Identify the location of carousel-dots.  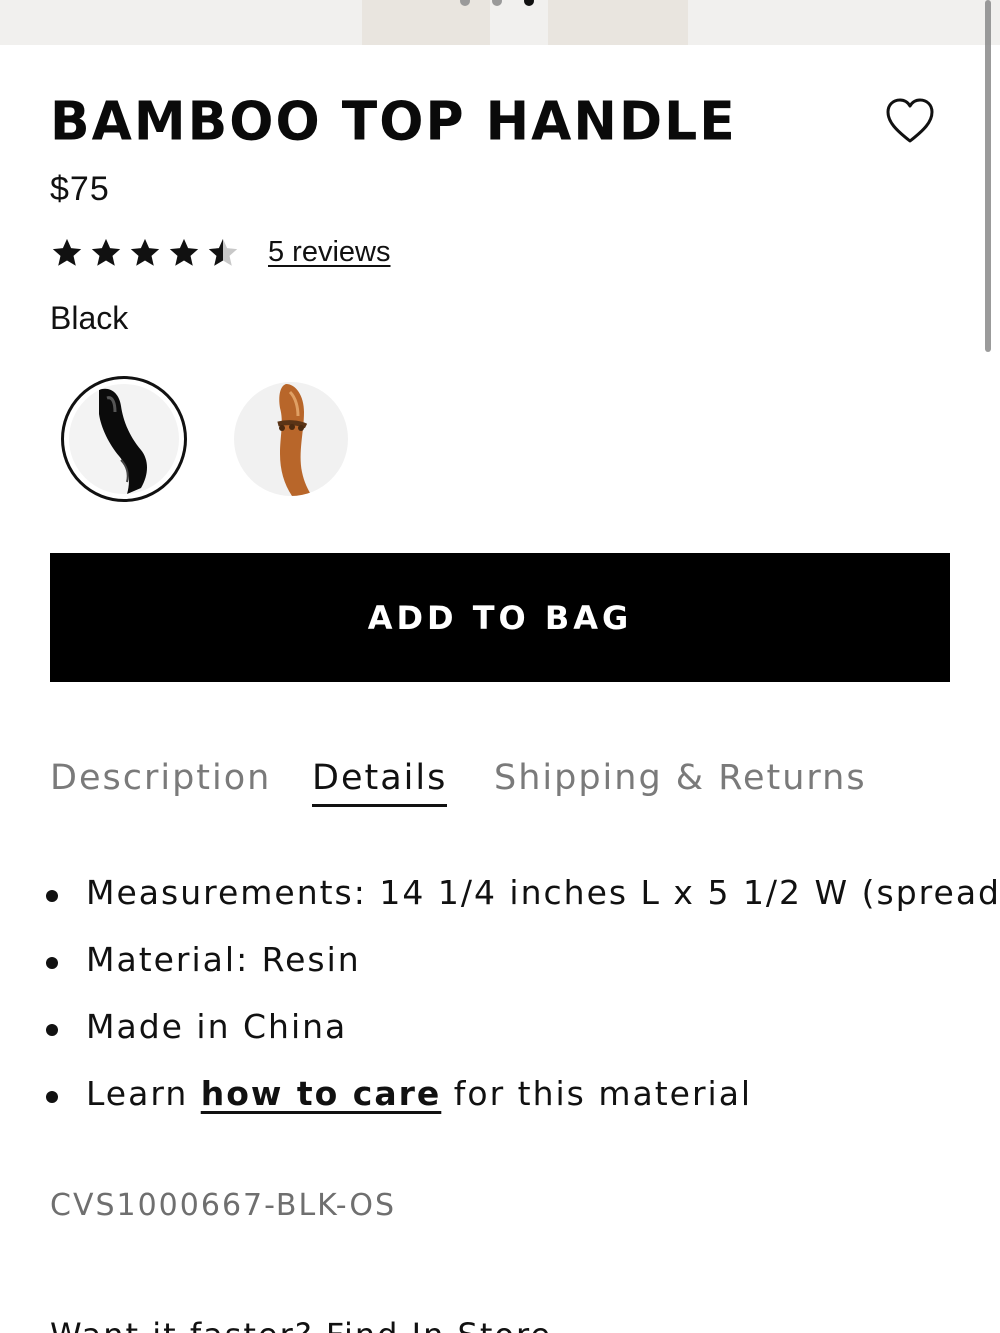
(497, 4).